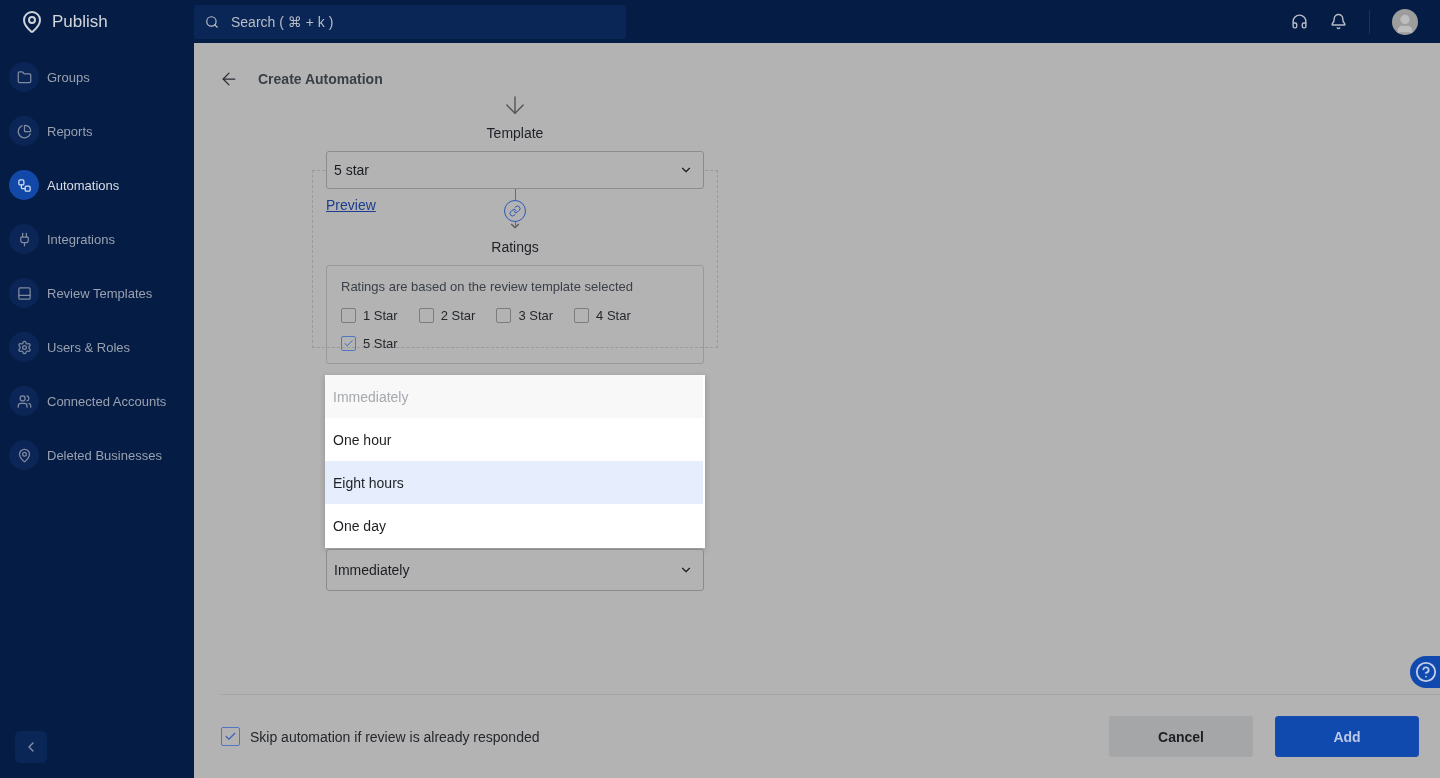 Image resolution: width=1440 pixels, height=778 pixels. I want to click on sidebar-item: Groups, so click(97, 77).